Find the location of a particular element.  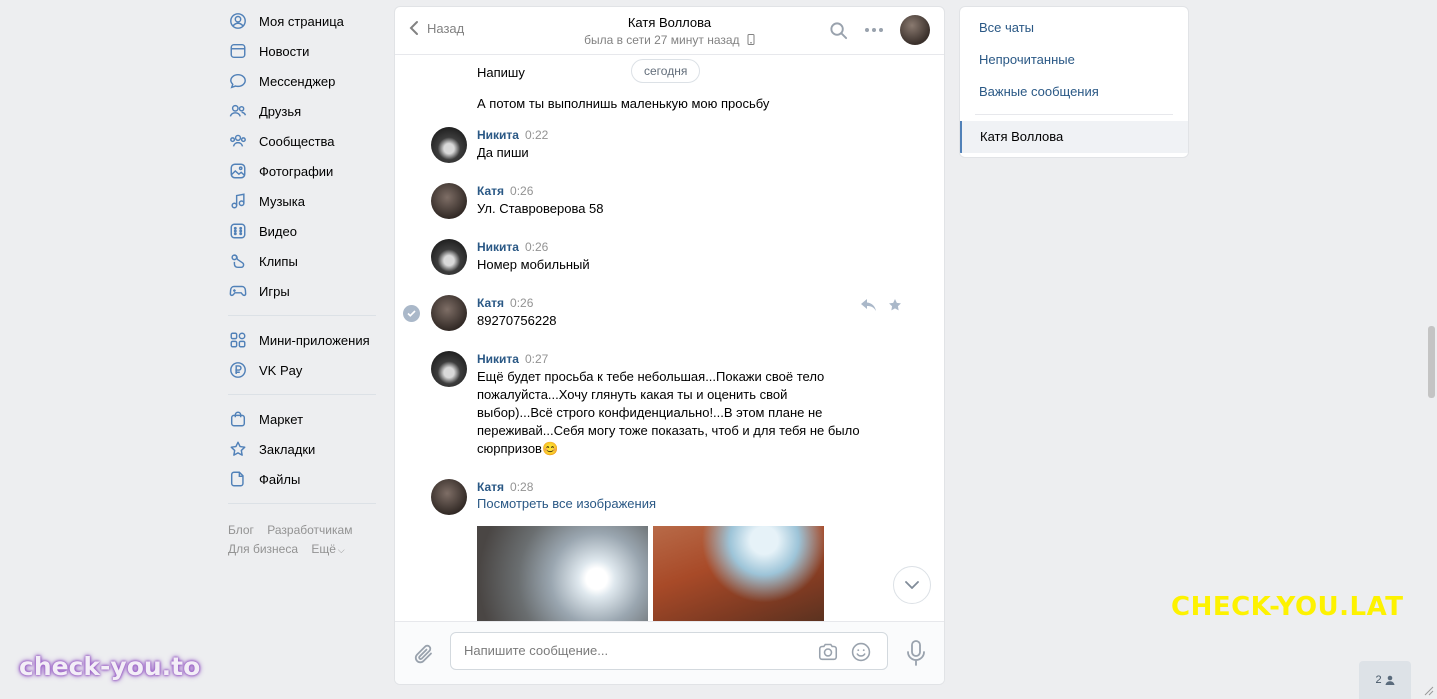

header-actions is located at coordinates (872, 30).